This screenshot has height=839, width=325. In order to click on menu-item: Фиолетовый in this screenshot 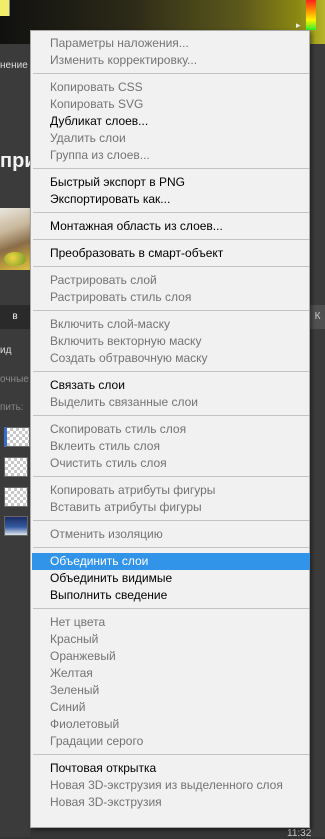, I will do `click(171, 724)`.